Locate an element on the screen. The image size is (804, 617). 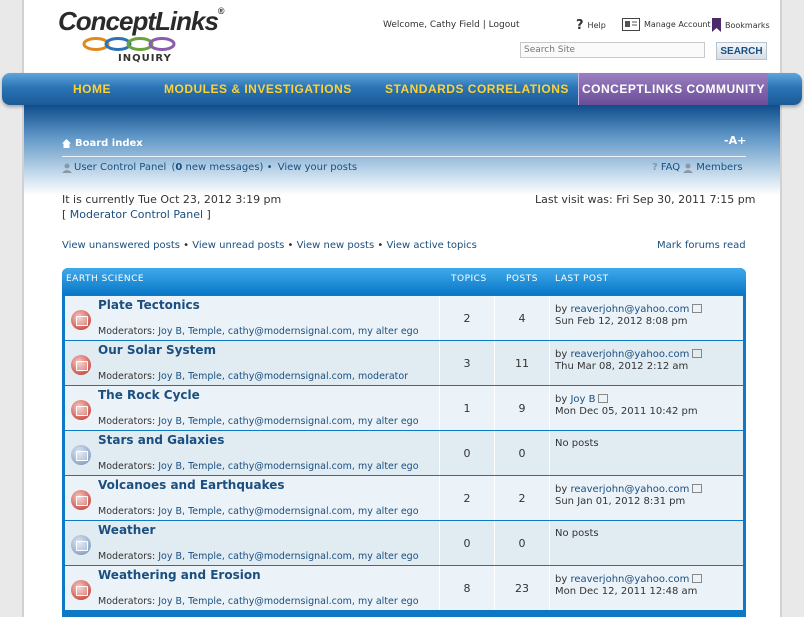
last-post-date: Mon Dec 05, 2011 10:42 pm is located at coordinates (626, 411).